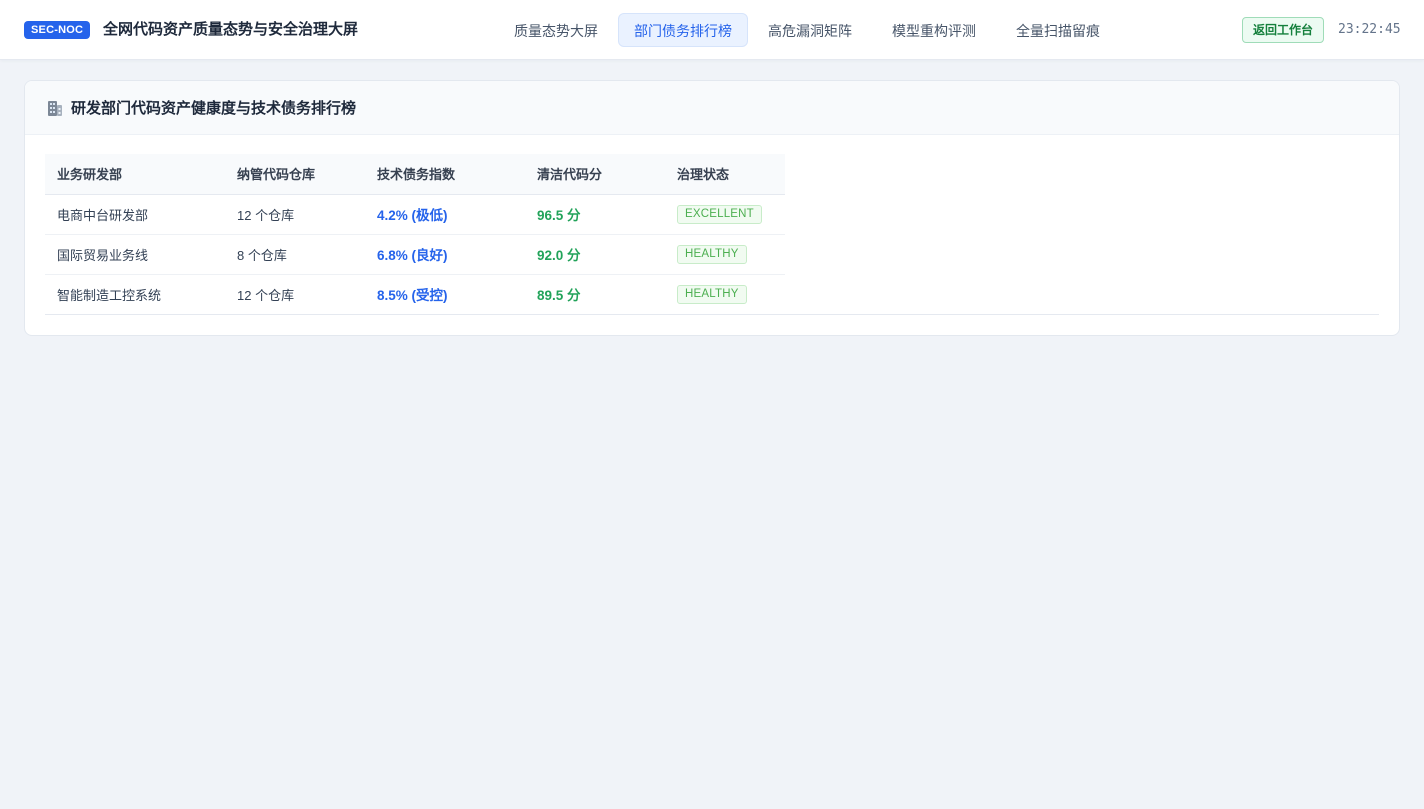  What do you see at coordinates (55, 107) in the screenshot?
I see `building-icon` at bounding box center [55, 107].